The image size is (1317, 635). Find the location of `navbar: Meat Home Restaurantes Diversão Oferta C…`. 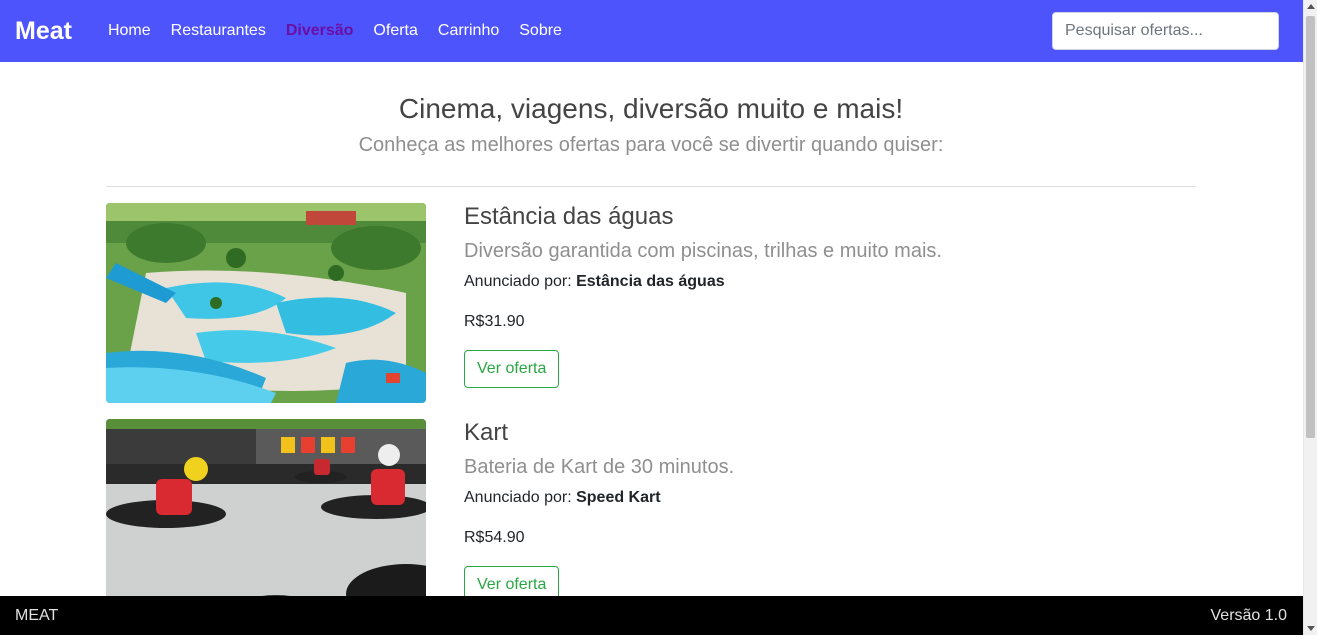

navbar: Meat Home Restaurantes Diversão Oferta C… is located at coordinates (651, 31).